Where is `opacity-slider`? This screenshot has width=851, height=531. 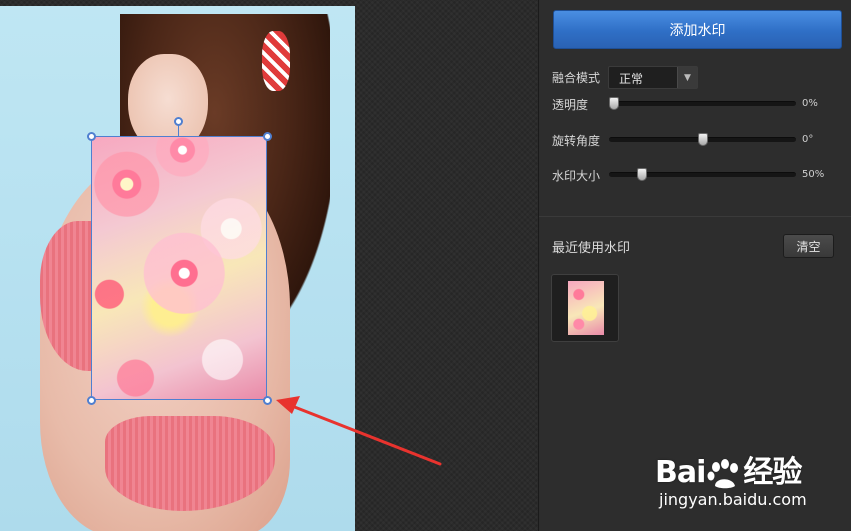 opacity-slider is located at coordinates (702, 103).